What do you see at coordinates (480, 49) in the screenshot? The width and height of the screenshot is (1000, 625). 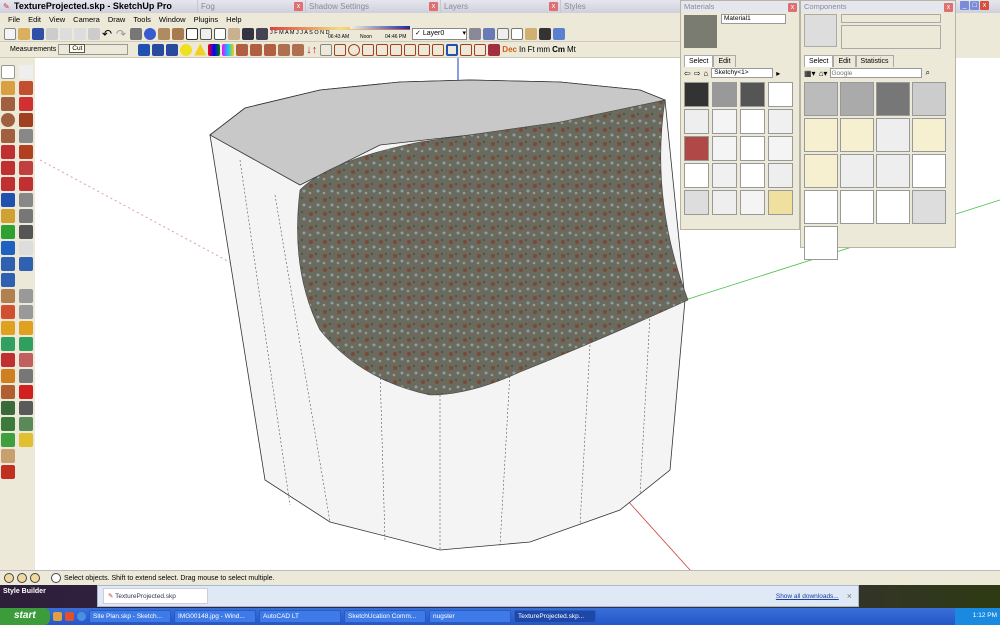 I see `face-tool-icon` at bounding box center [480, 49].